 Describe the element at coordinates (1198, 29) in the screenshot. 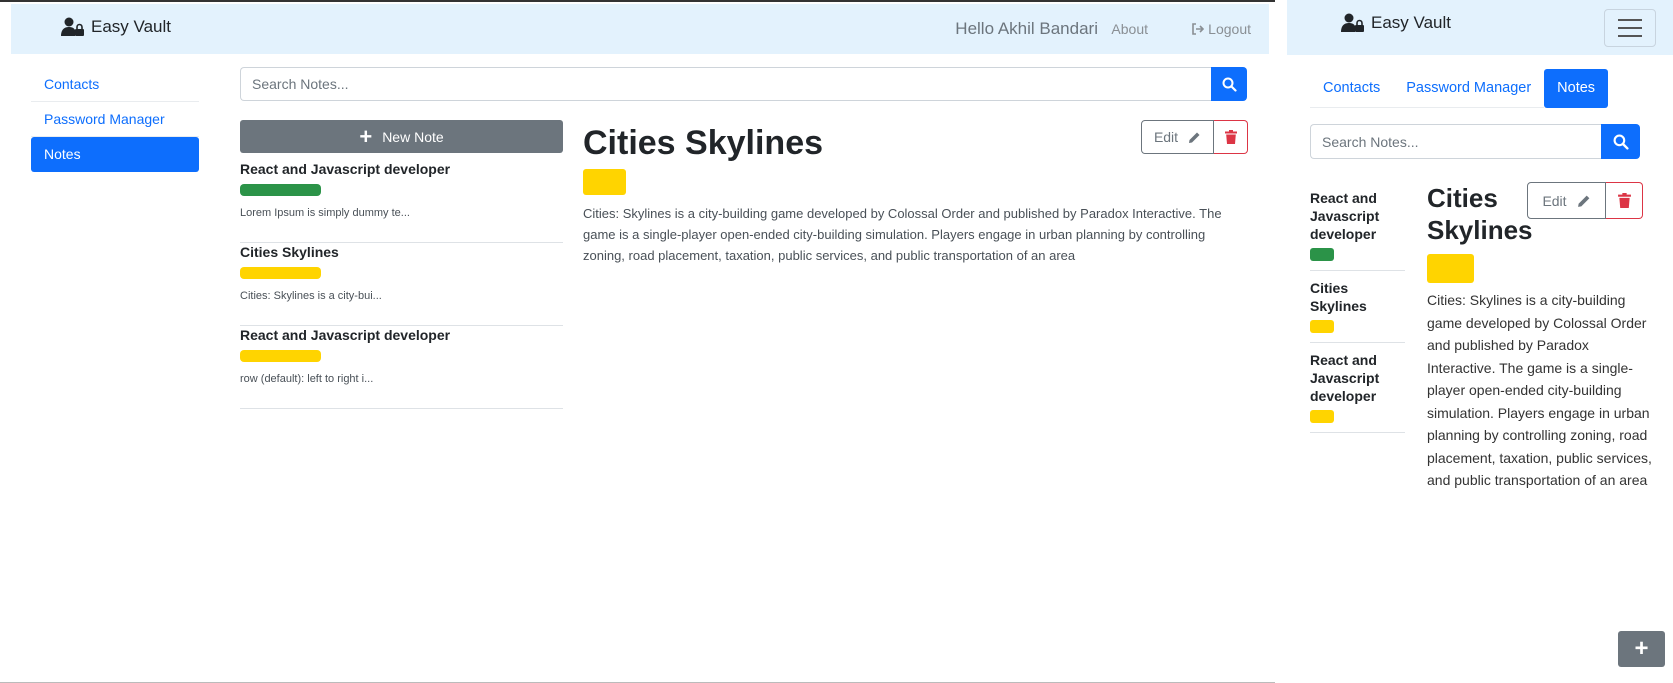

I see `logout-icon` at that location.